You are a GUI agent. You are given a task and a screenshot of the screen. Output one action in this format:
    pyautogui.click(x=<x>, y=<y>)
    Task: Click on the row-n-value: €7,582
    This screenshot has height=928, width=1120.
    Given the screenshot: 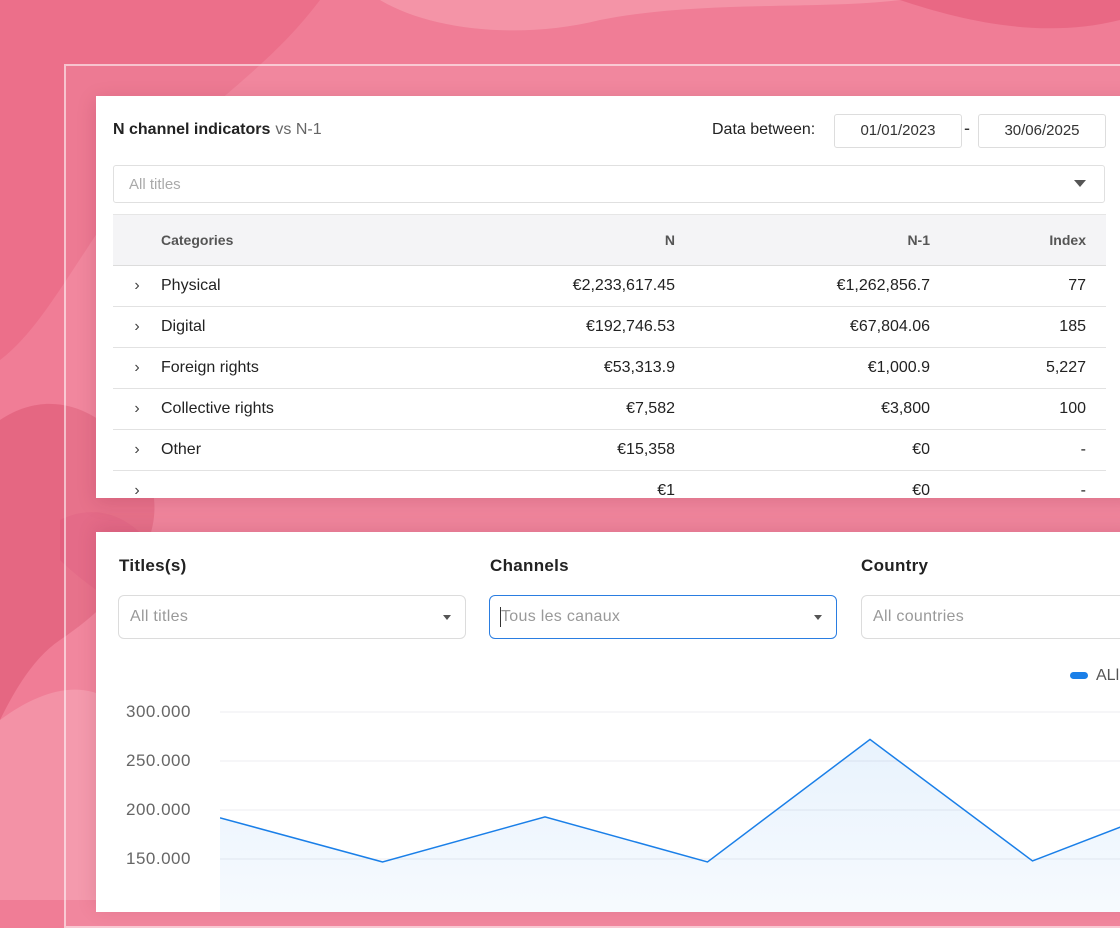 What is the action you would take?
    pyautogui.click(x=530, y=409)
    